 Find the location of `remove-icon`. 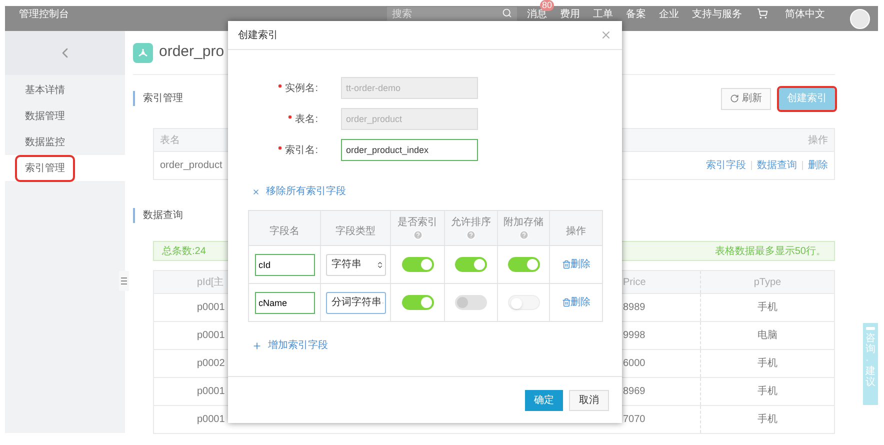

remove-icon is located at coordinates (256, 192).